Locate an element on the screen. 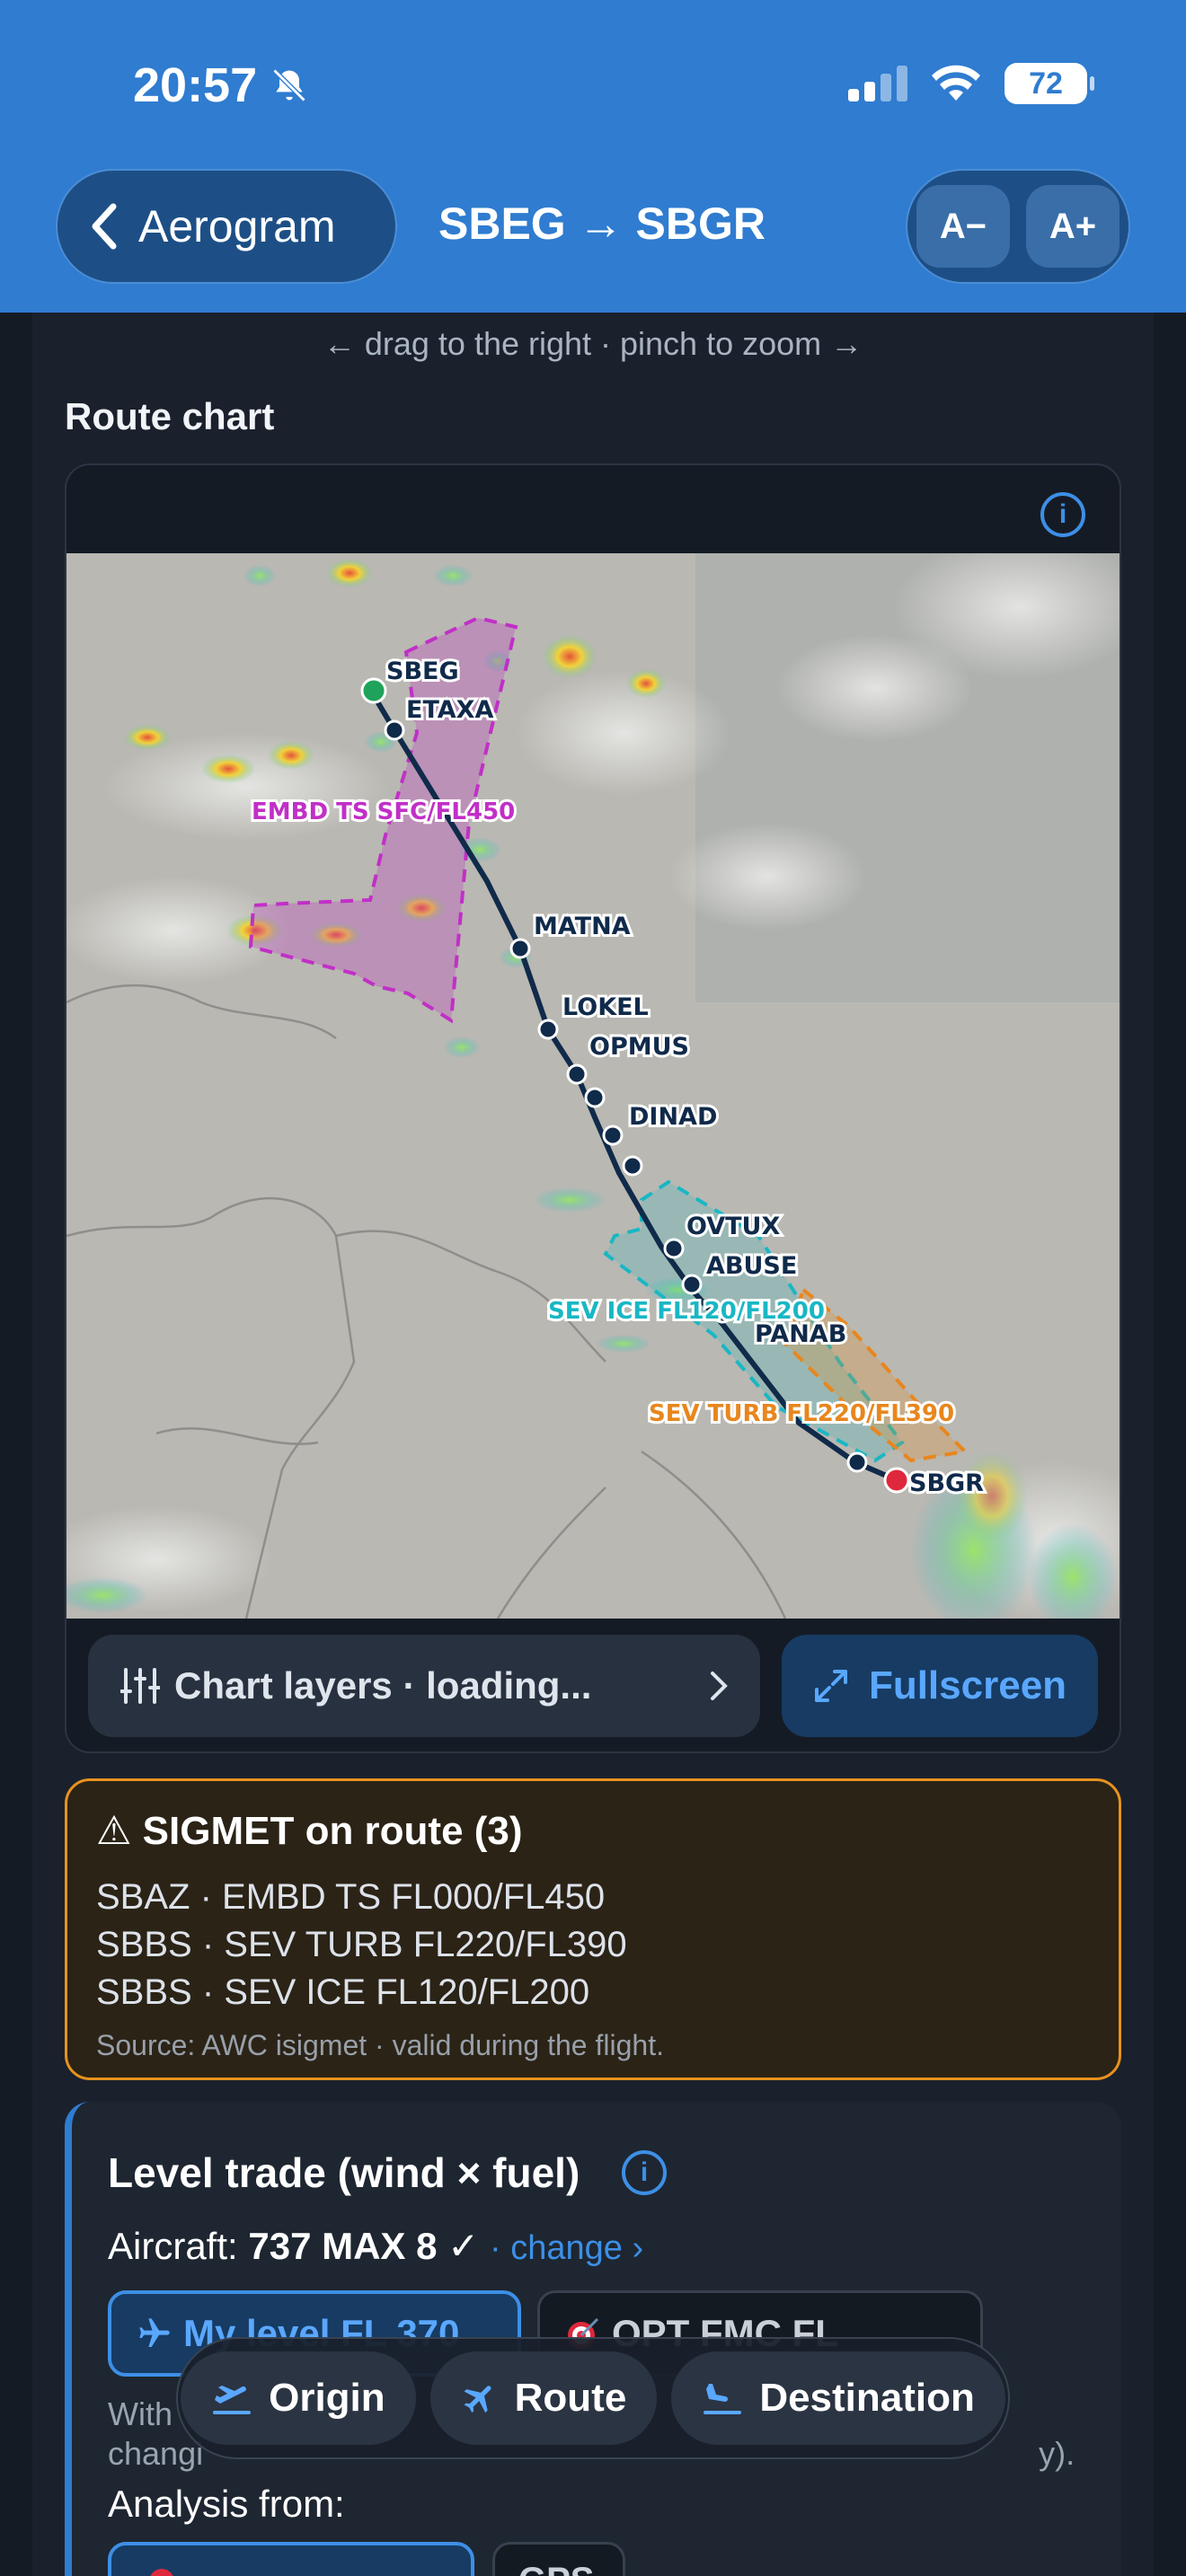  waypoint-label-lokel: LOKEL is located at coordinates (605, 1007).